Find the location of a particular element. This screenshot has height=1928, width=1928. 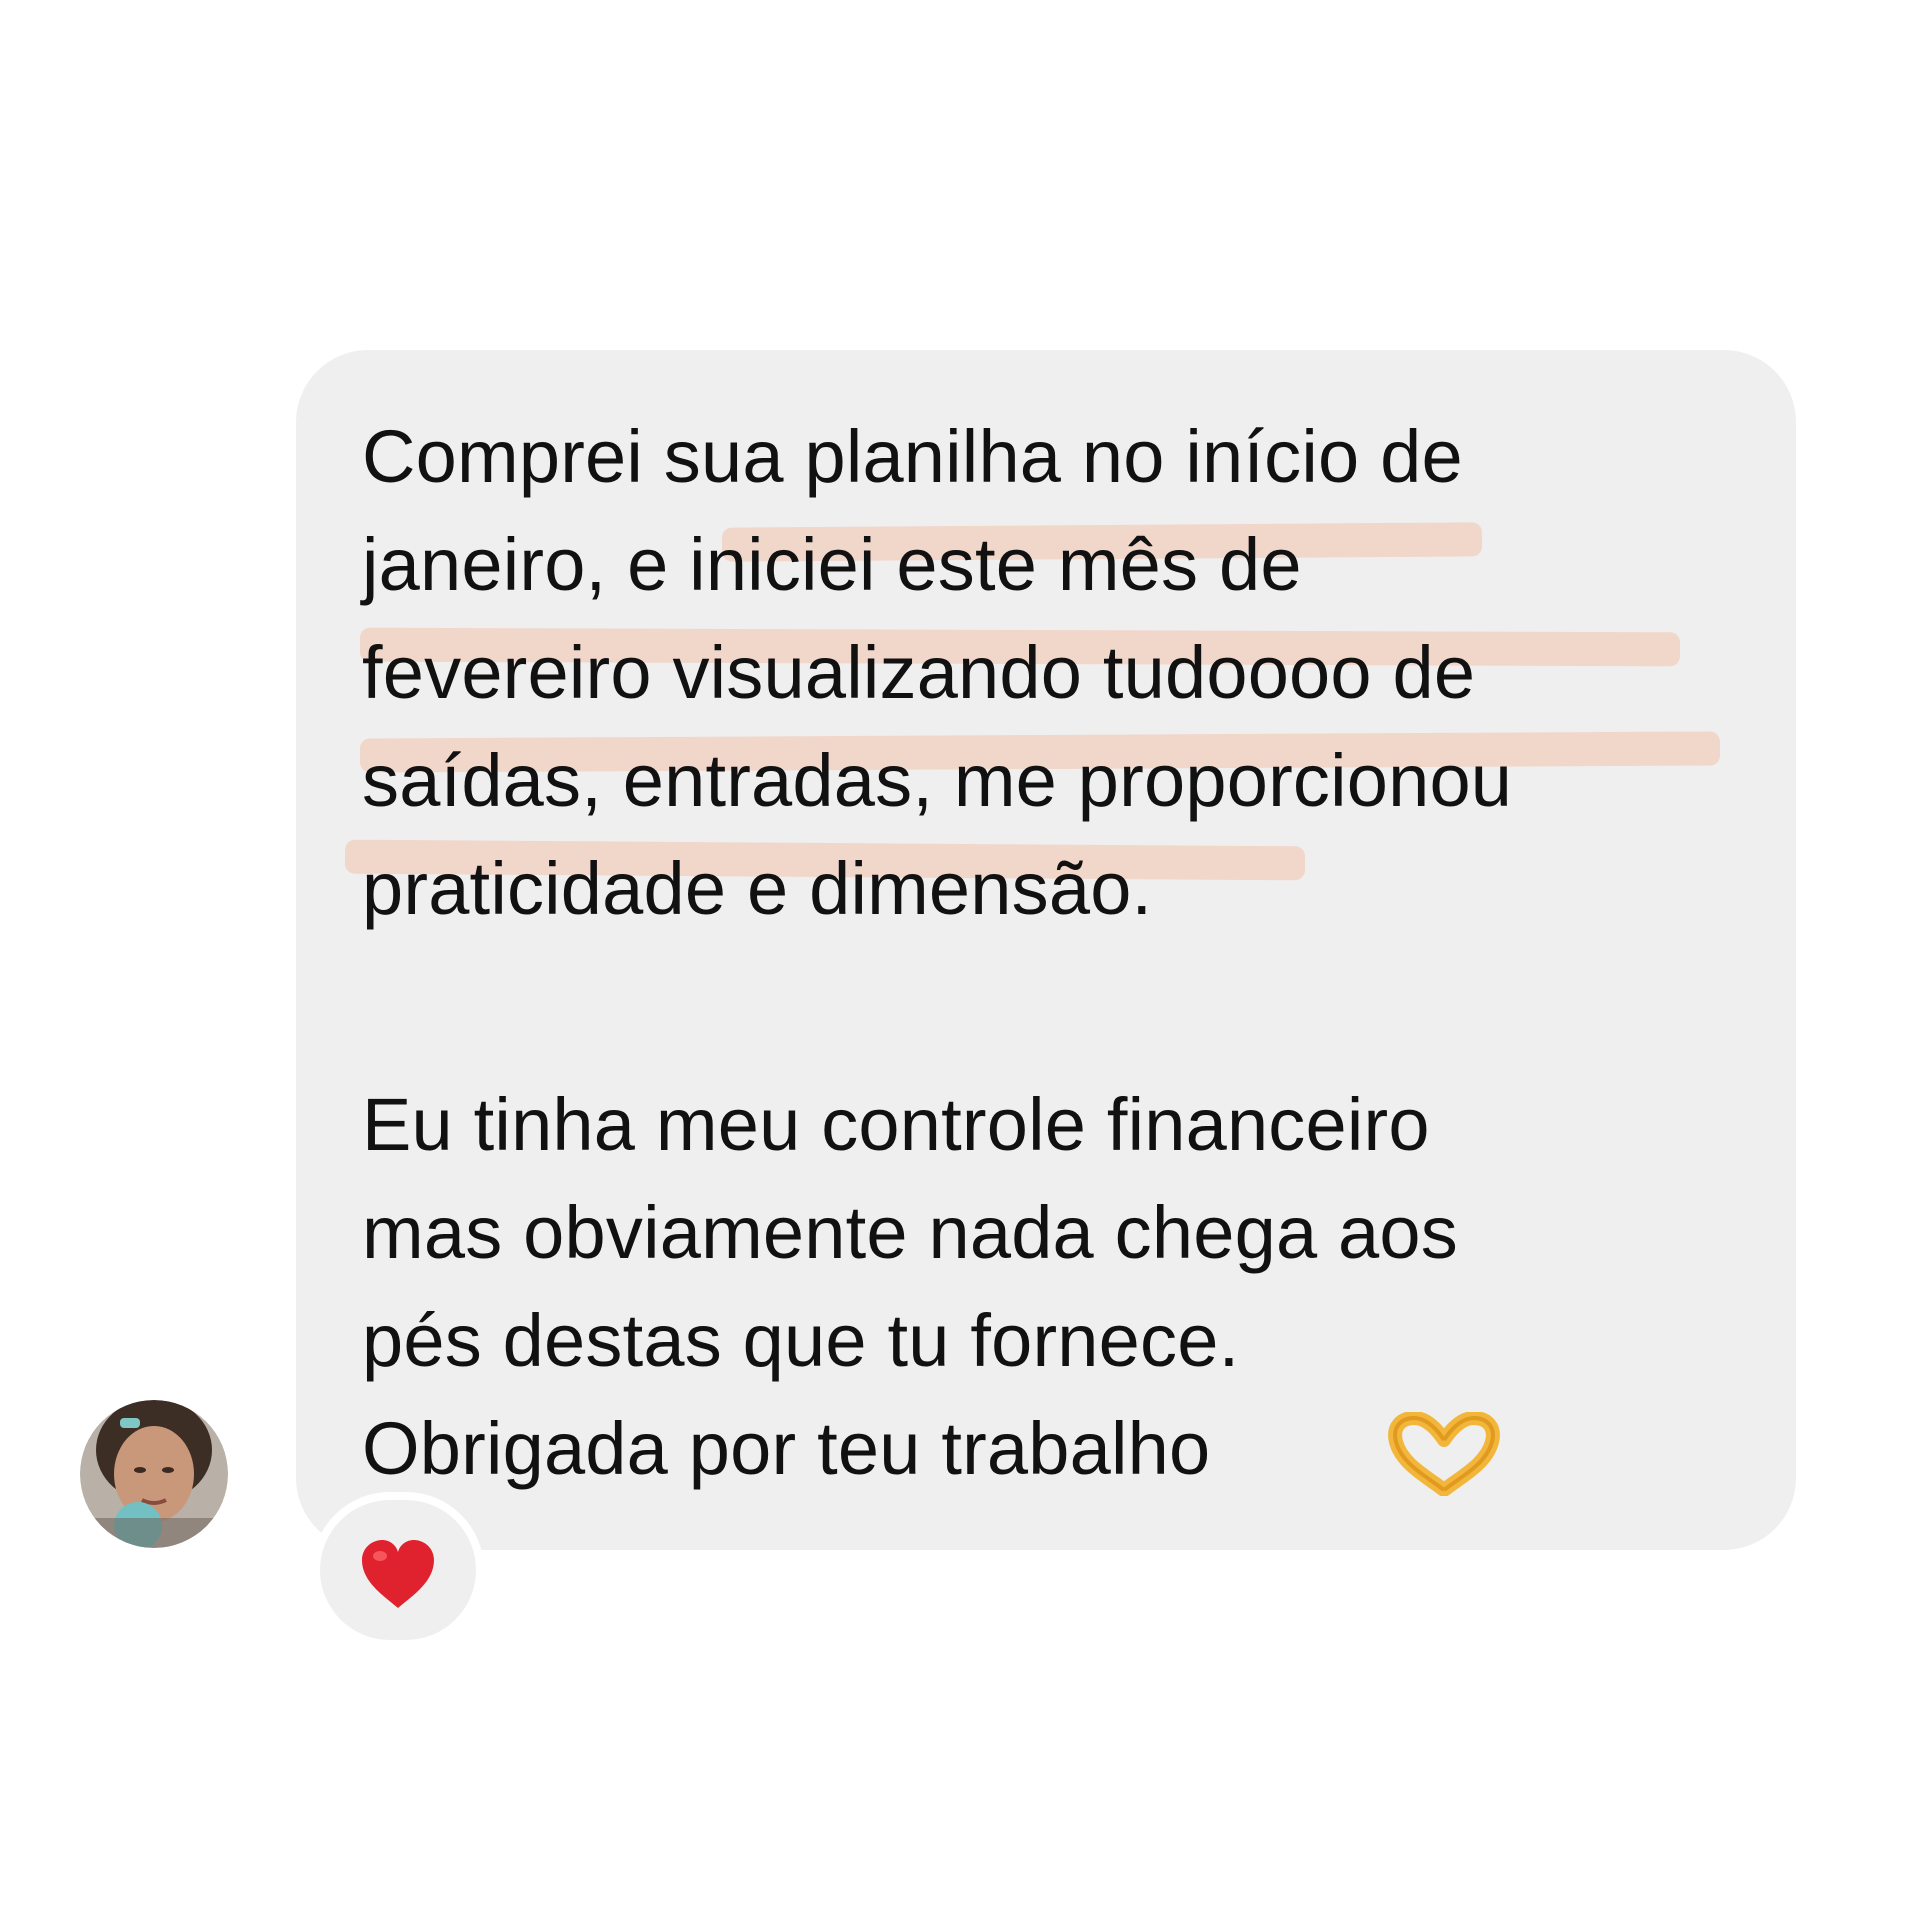

message-line: praticidade e dimensão. is located at coordinates (757, 888).